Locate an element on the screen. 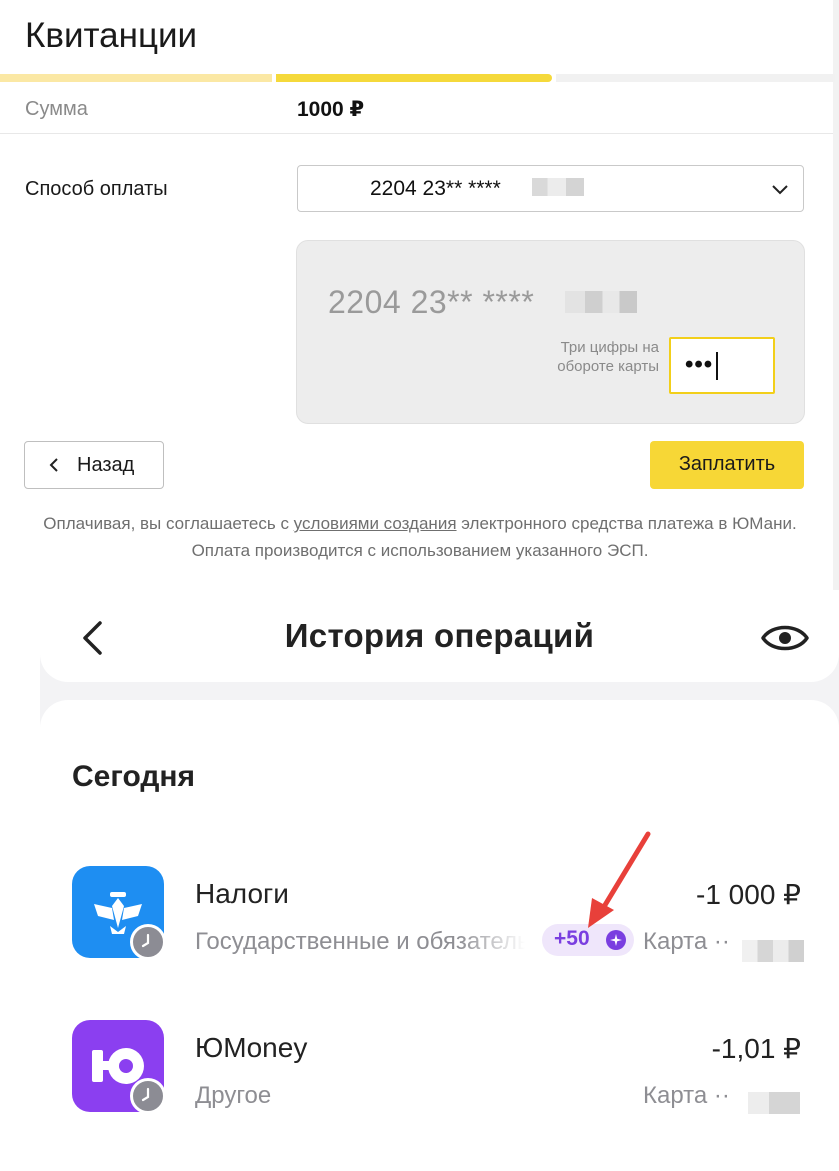 This screenshot has height=1171, width=839. operation-title: Налоги is located at coordinates (242, 893).